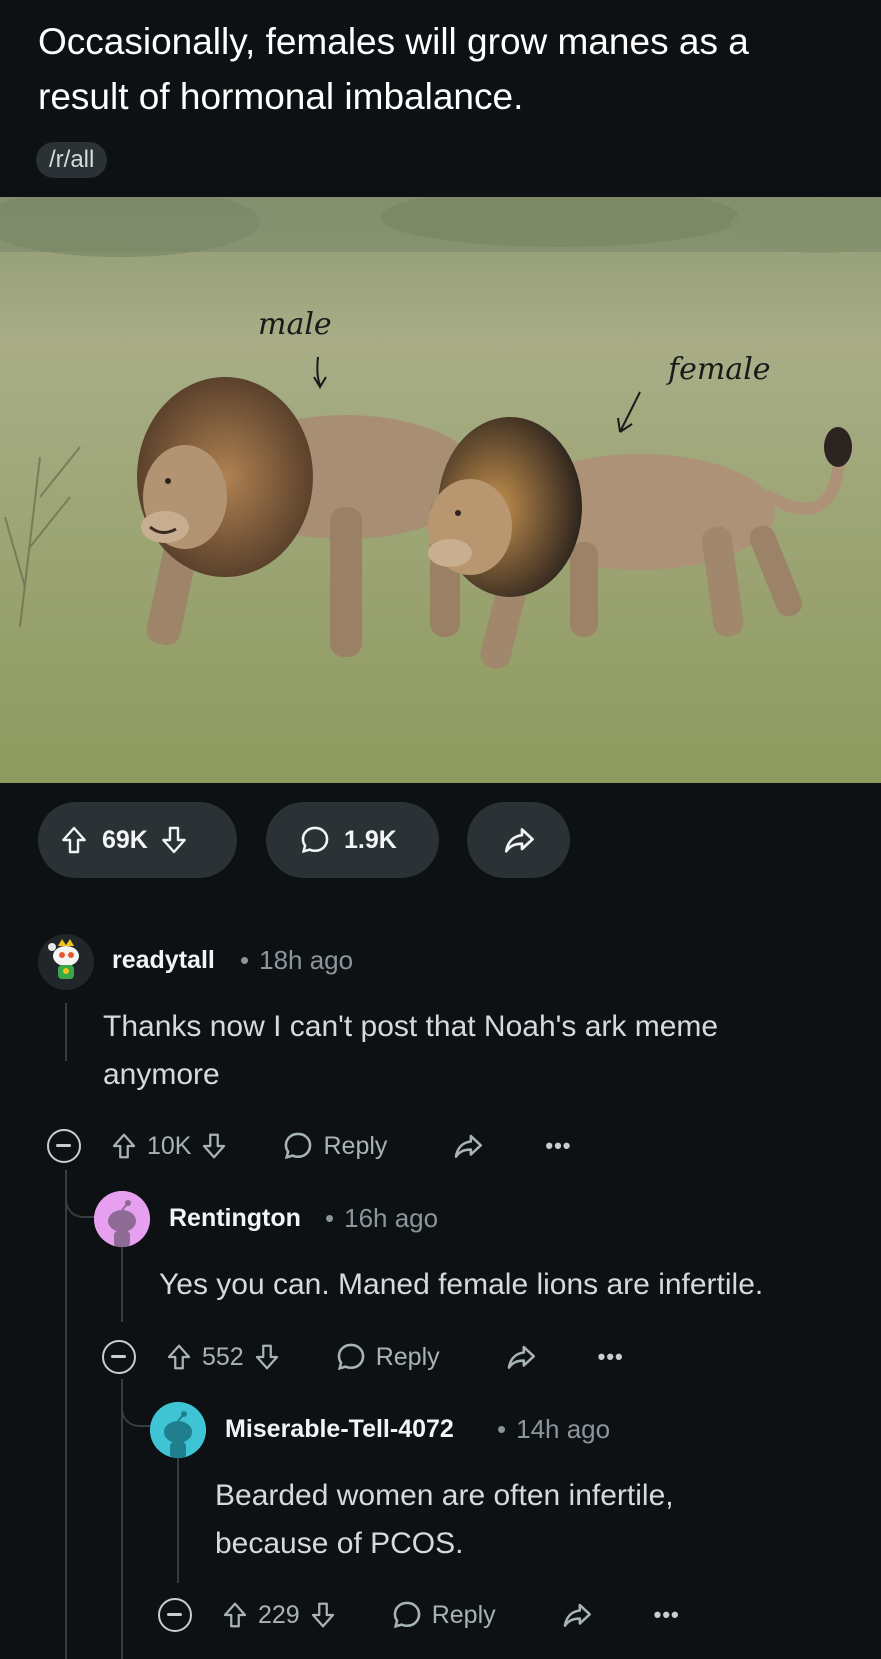 The width and height of the screenshot is (881, 1659). I want to click on comment-timestamp: 18h ago, so click(306, 960).